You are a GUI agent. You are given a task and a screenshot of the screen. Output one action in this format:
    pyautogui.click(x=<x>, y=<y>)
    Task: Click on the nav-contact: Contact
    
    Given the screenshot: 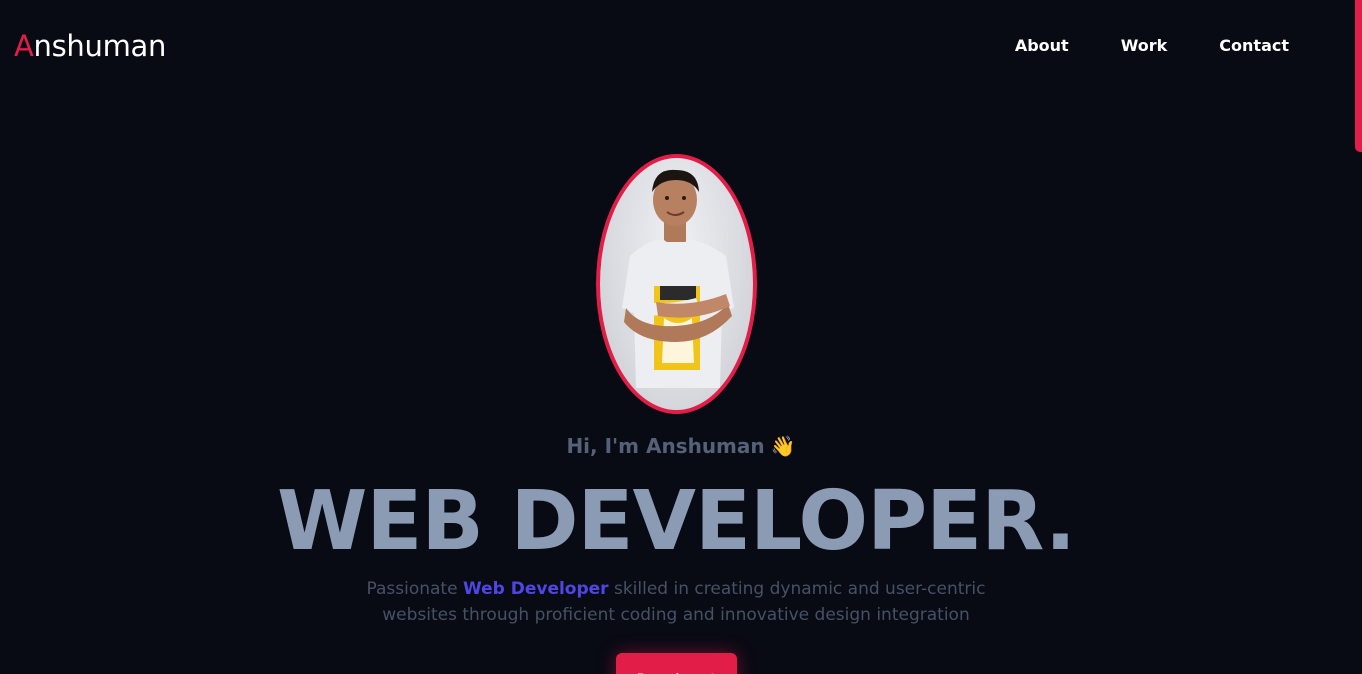 What is the action you would take?
    pyautogui.click(x=1254, y=46)
    